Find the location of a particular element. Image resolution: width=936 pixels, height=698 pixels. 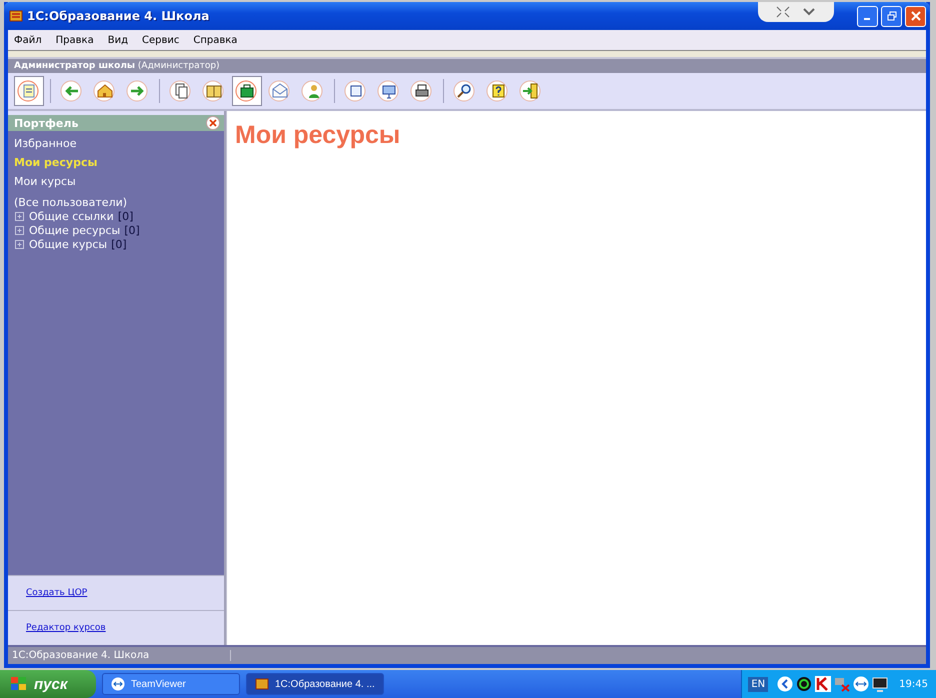

chevron-left-icon is located at coordinates (785, 684).